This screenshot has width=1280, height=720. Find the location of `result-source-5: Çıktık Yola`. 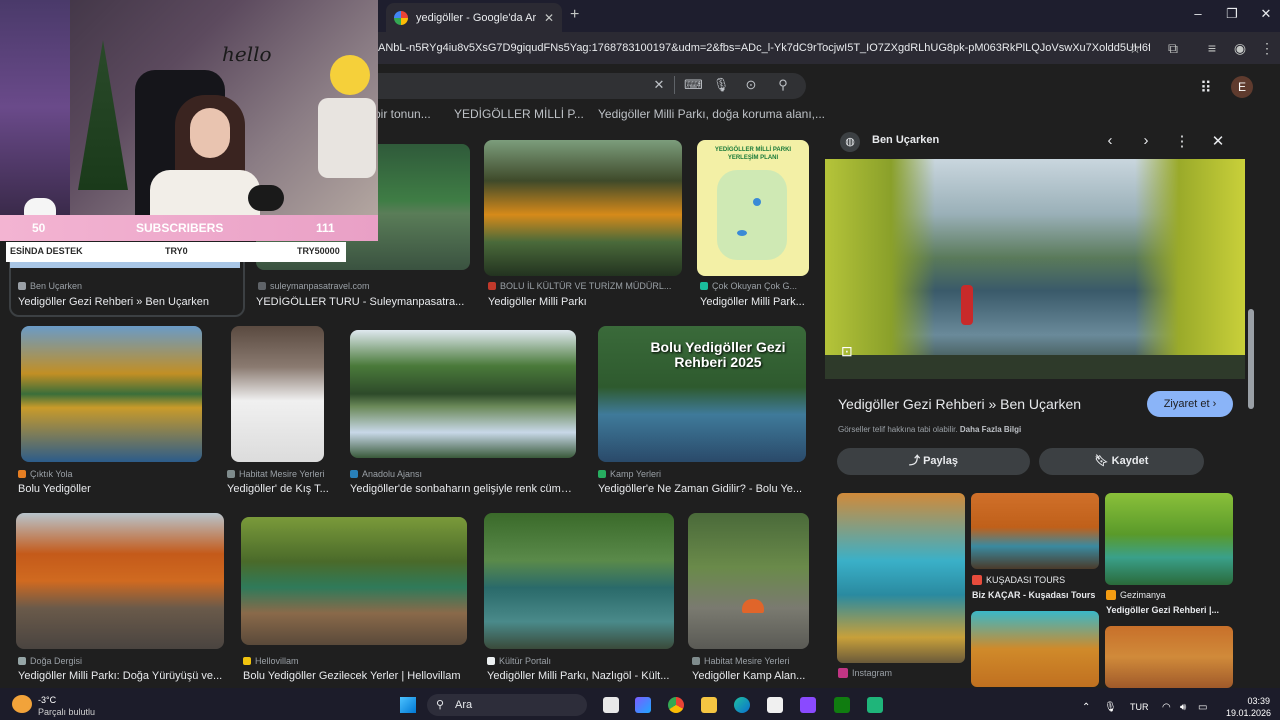

result-source-5: Çıktık Yola is located at coordinates (110, 474).